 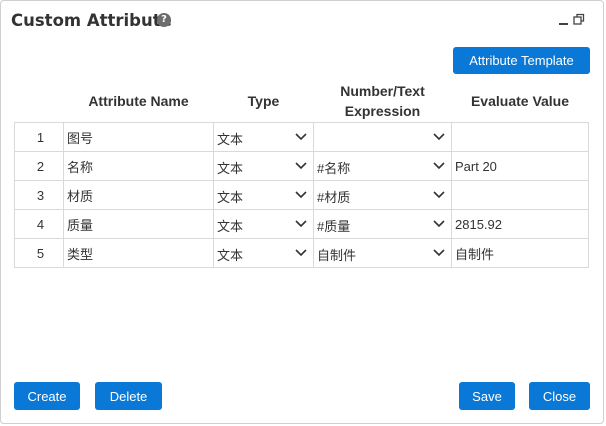 What do you see at coordinates (579, 19) in the screenshot?
I see `restore-icon` at bounding box center [579, 19].